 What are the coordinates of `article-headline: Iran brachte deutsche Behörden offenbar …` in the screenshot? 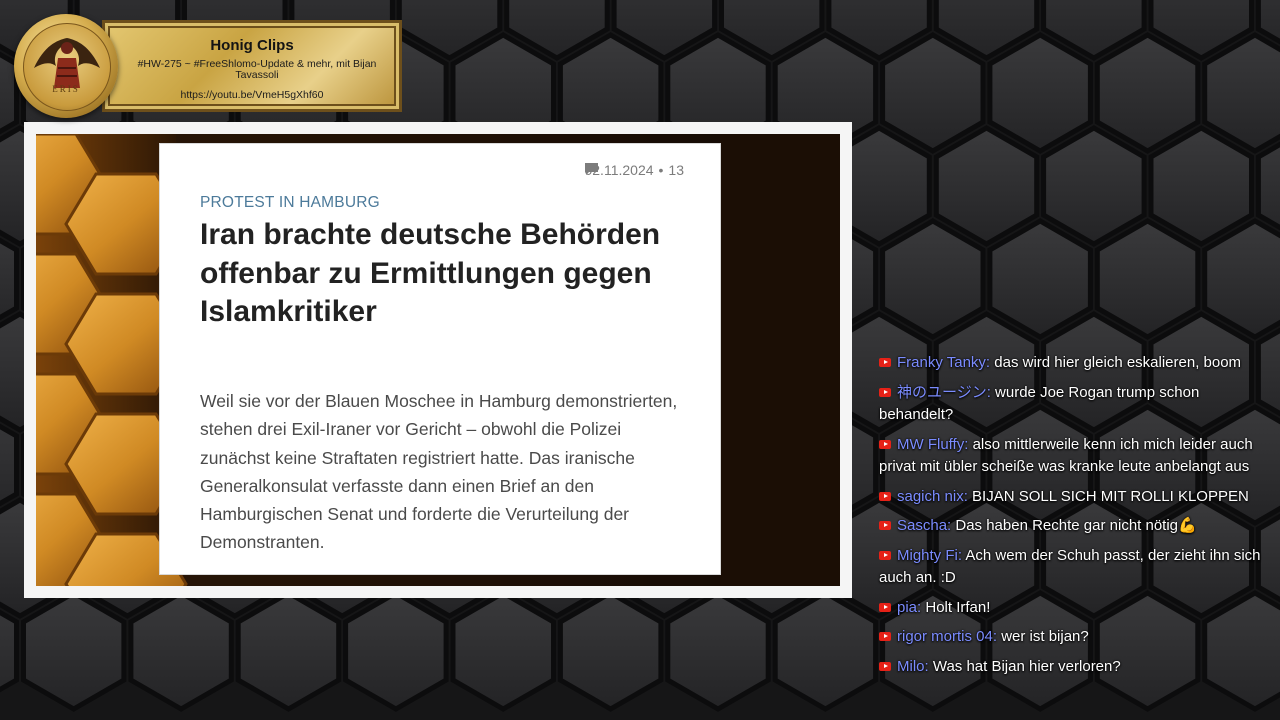 It's located at (435, 274).